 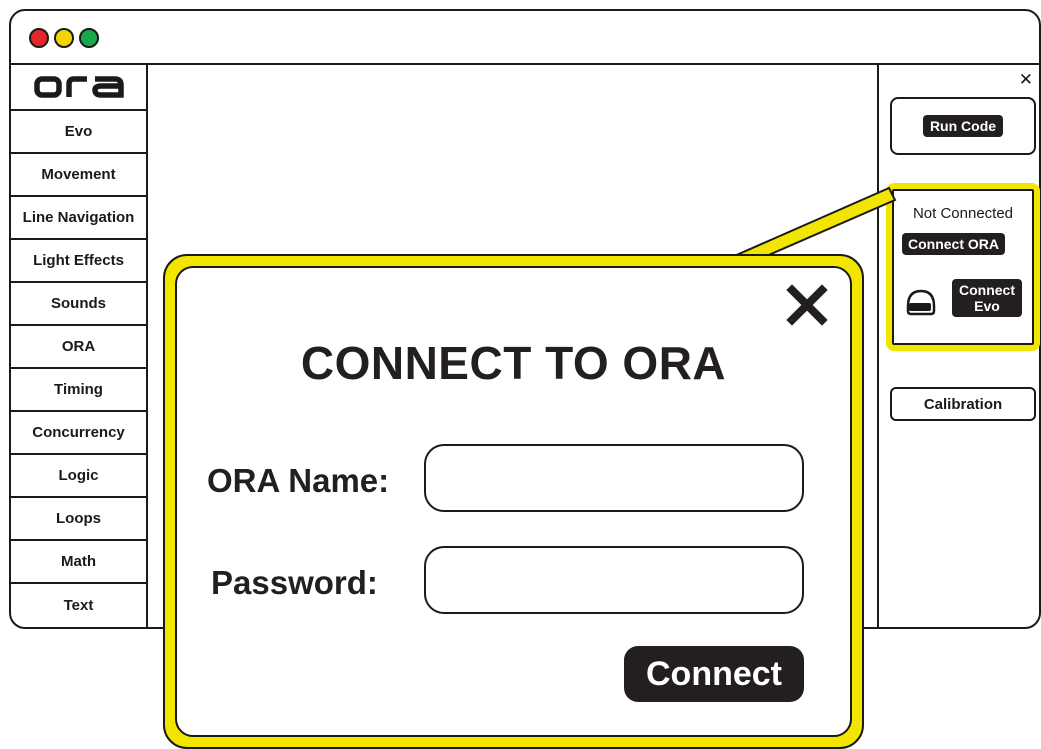 I want to click on category-evo: Evo, so click(x=78, y=132).